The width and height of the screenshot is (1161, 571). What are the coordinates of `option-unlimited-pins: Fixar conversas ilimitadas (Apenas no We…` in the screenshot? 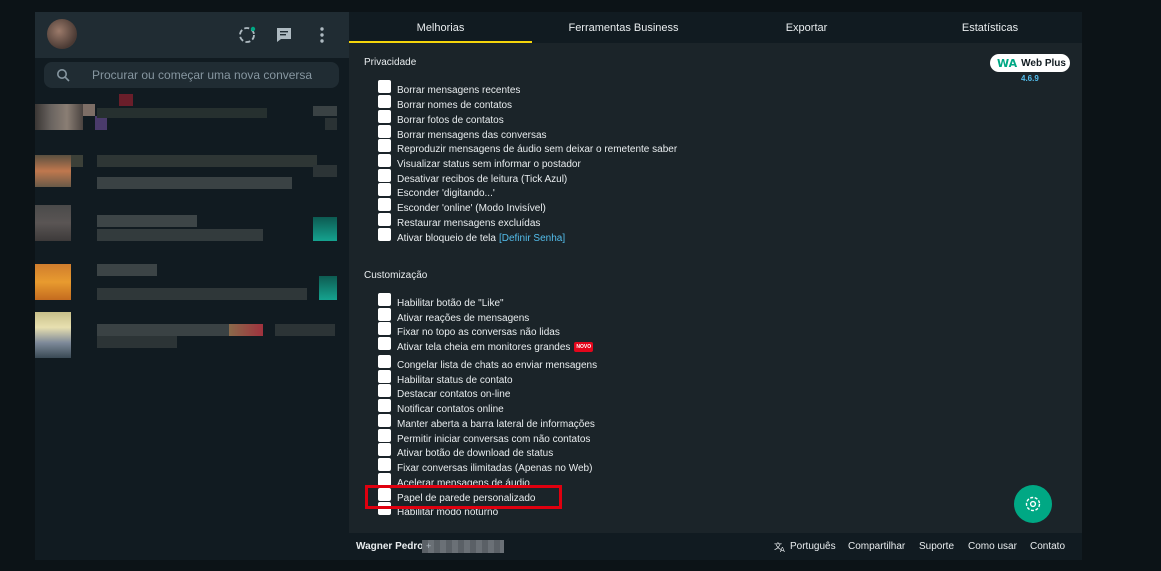 It's located at (485, 466).